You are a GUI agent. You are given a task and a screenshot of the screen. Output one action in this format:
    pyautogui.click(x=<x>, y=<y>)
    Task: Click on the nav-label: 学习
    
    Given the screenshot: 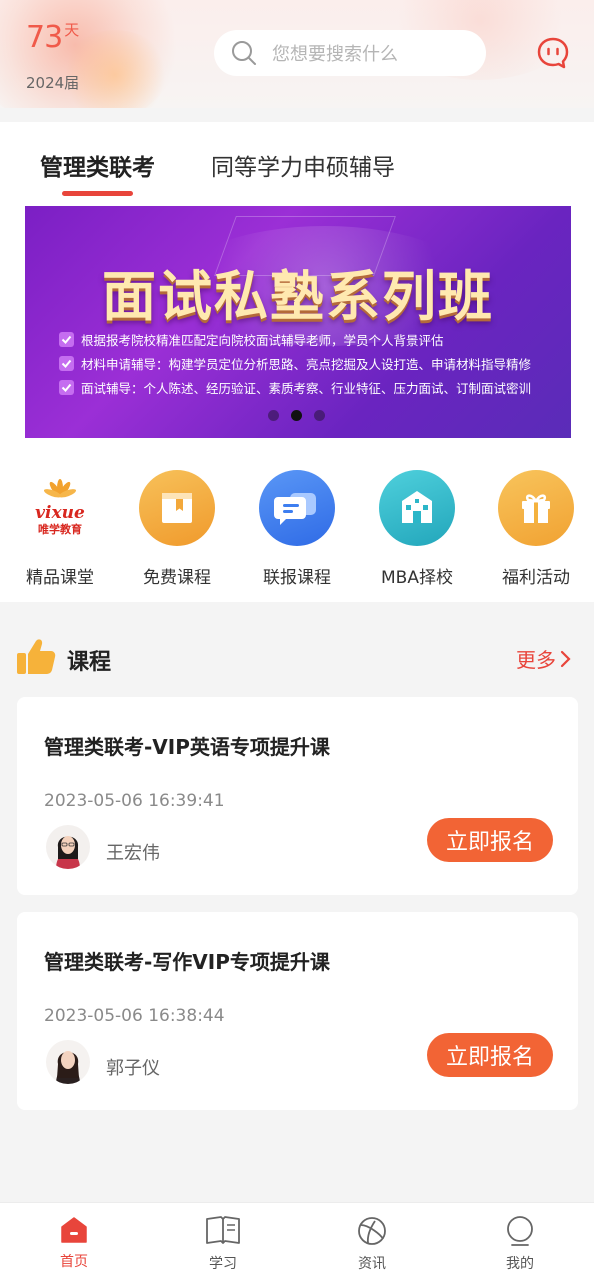 What is the action you would take?
    pyautogui.click(x=223, y=1264)
    